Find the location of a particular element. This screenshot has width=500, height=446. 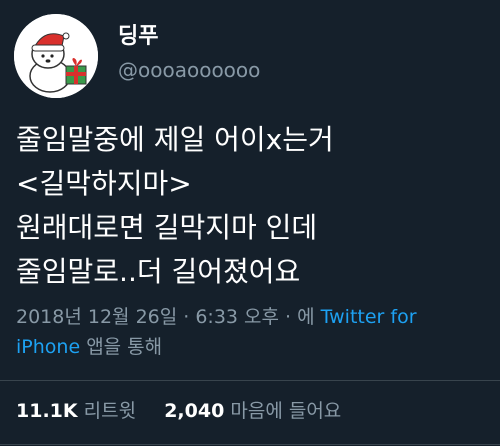

retweets-count: 11.1K is located at coordinates (47, 411).